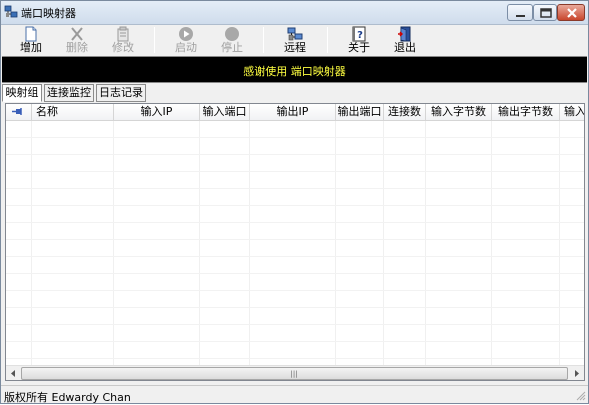  I want to click on maximize-icon, so click(546, 13).